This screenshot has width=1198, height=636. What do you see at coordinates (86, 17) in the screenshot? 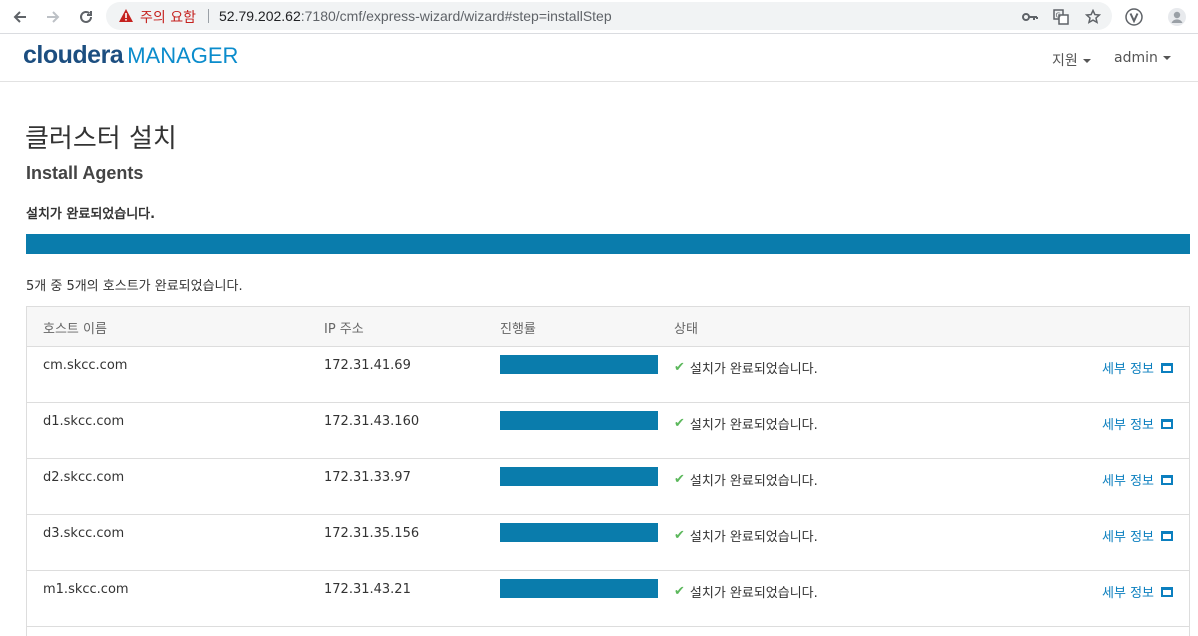
I see `reload-icon` at bounding box center [86, 17].